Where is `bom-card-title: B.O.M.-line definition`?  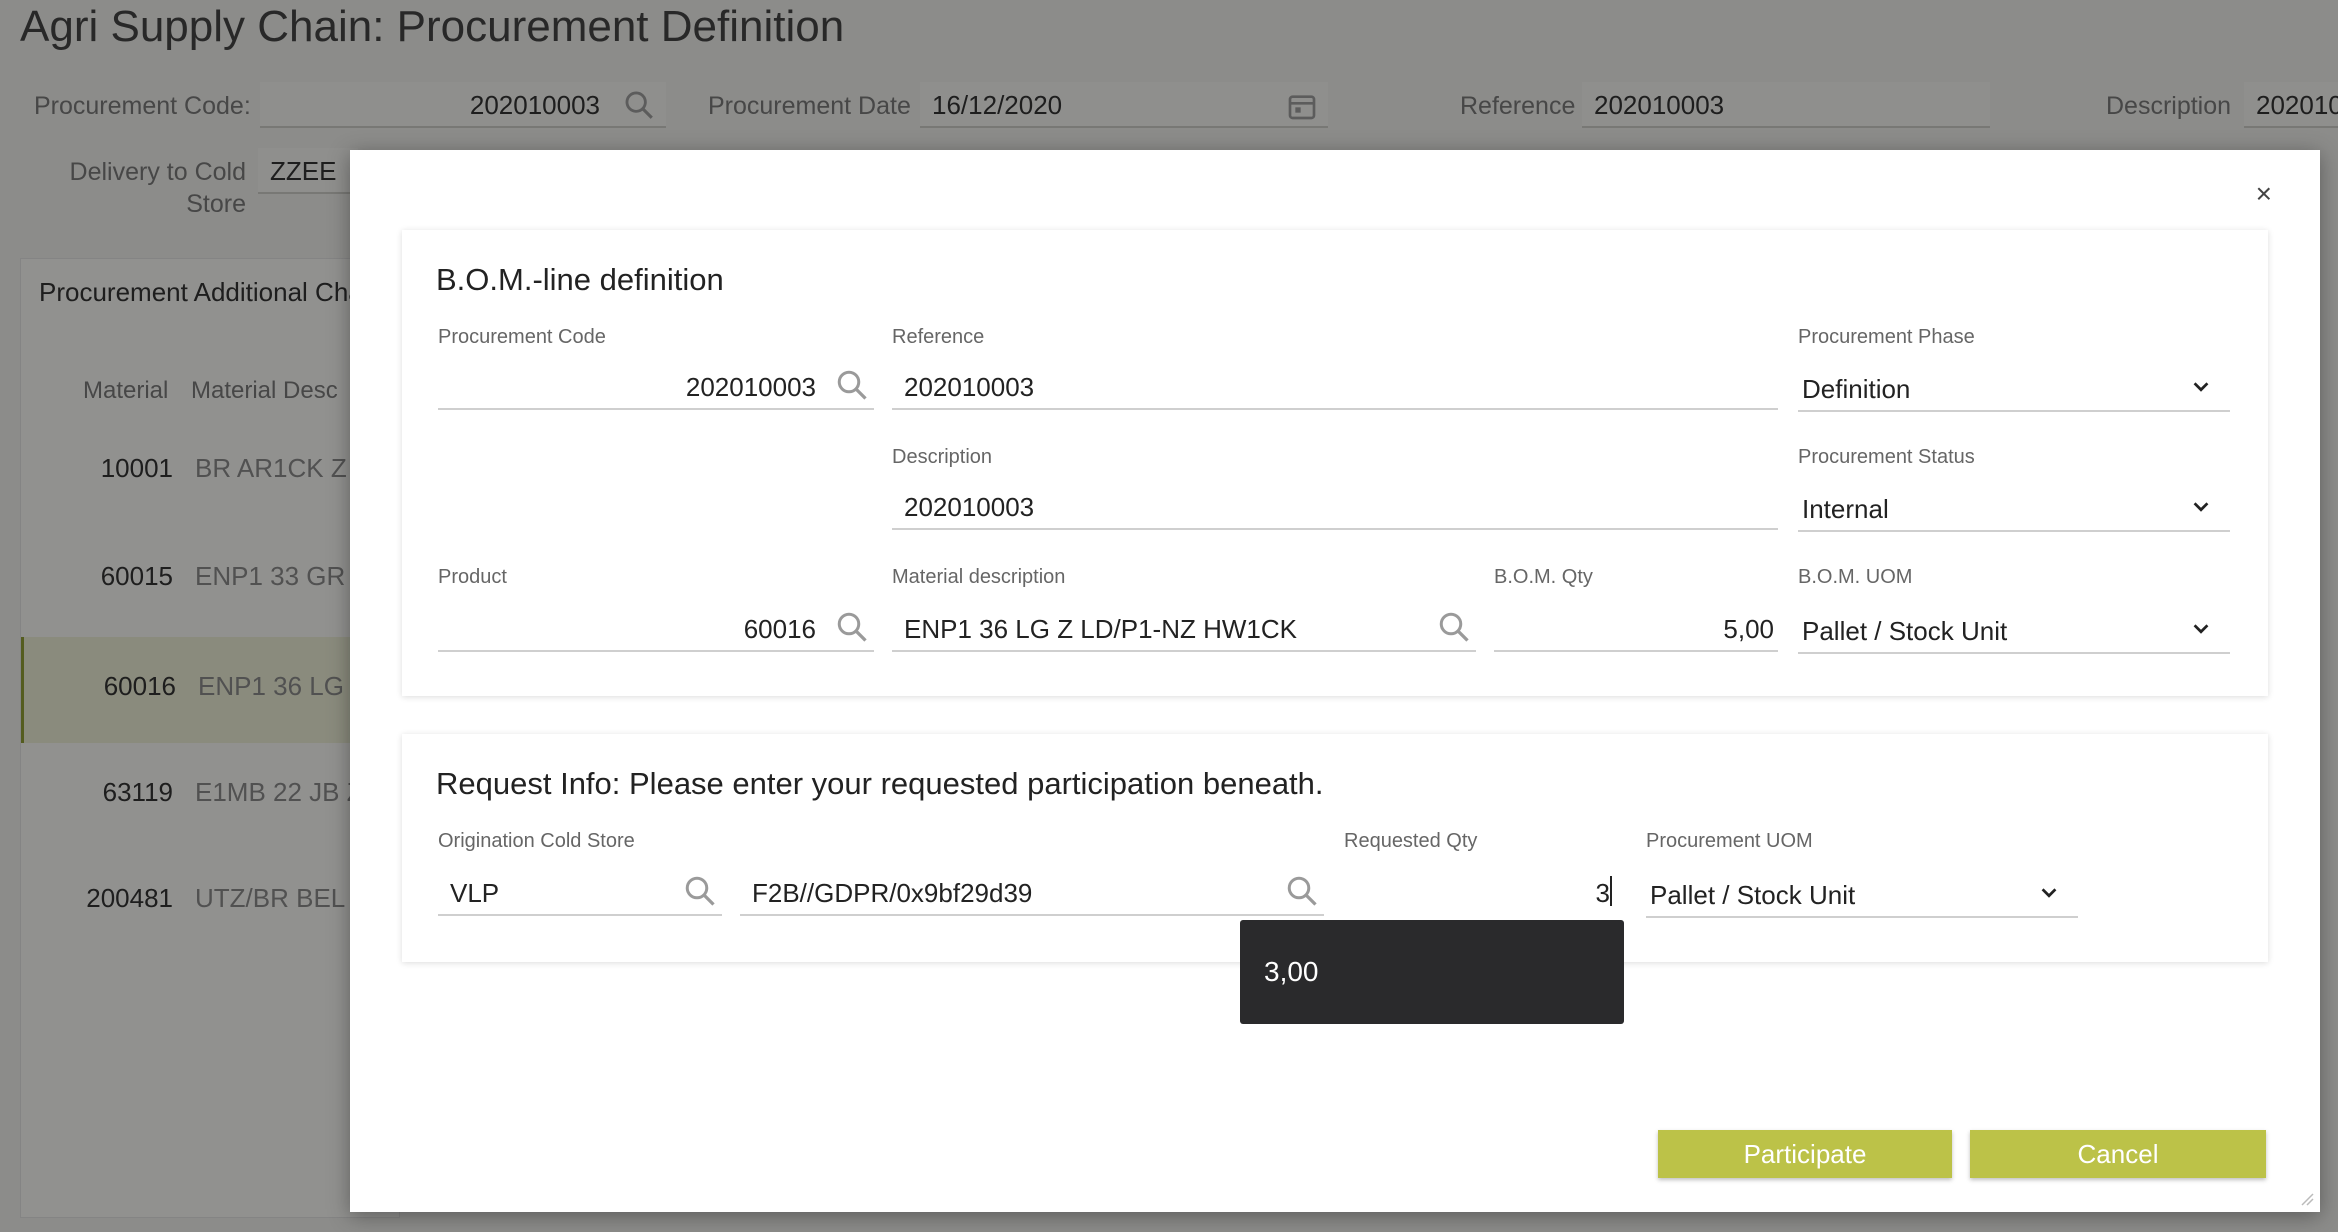 bom-card-title: B.O.M.-line definition is located at coordinates (580, 279).